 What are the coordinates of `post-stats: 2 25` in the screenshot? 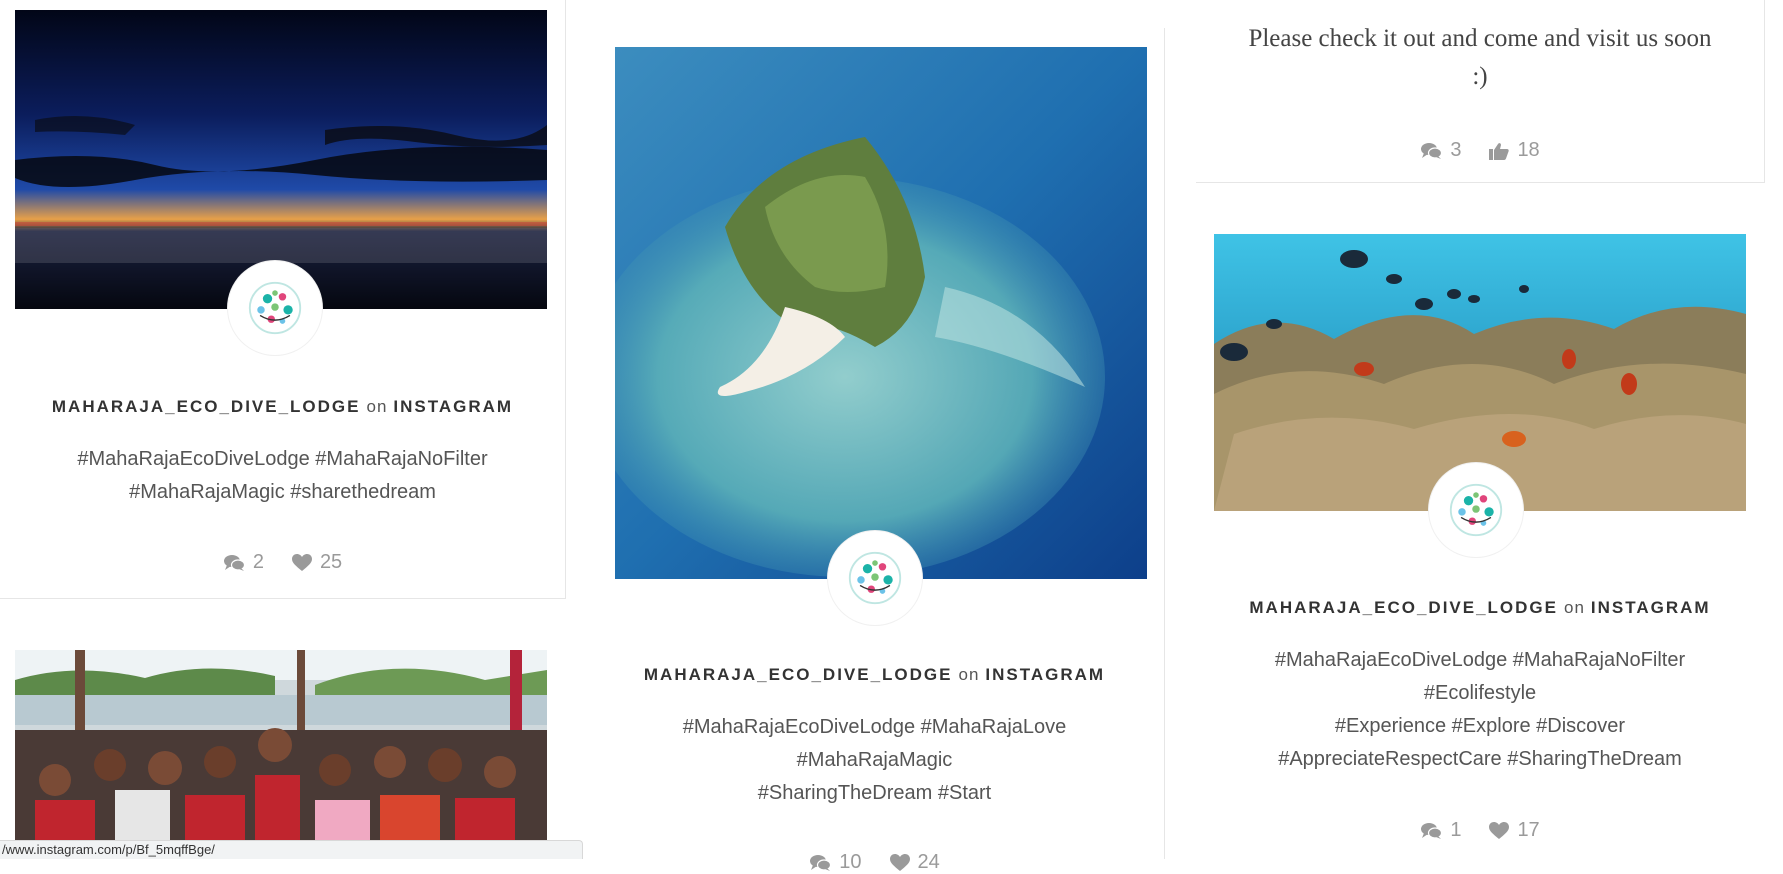 It's located at (282, 562).